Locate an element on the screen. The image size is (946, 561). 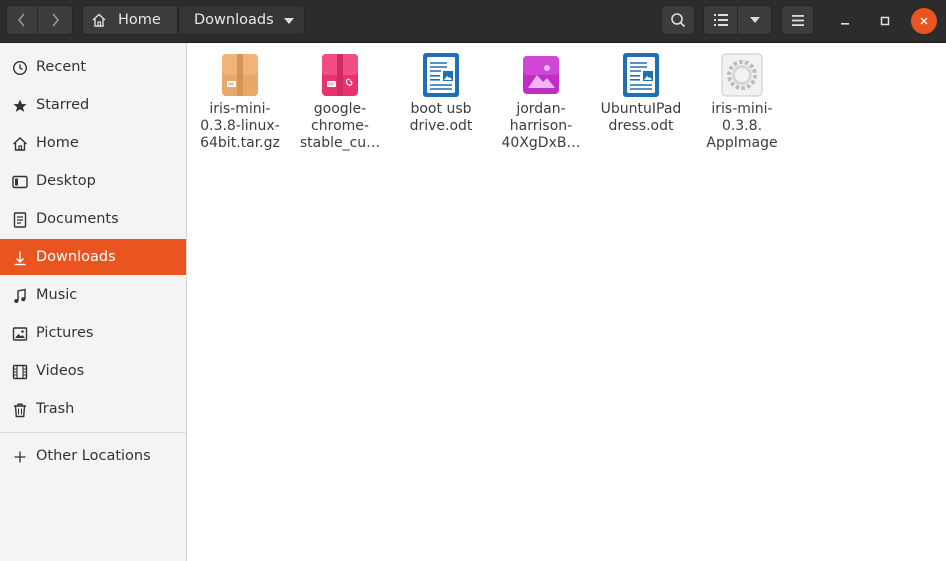
close-button is located at coordinates (924, 21).